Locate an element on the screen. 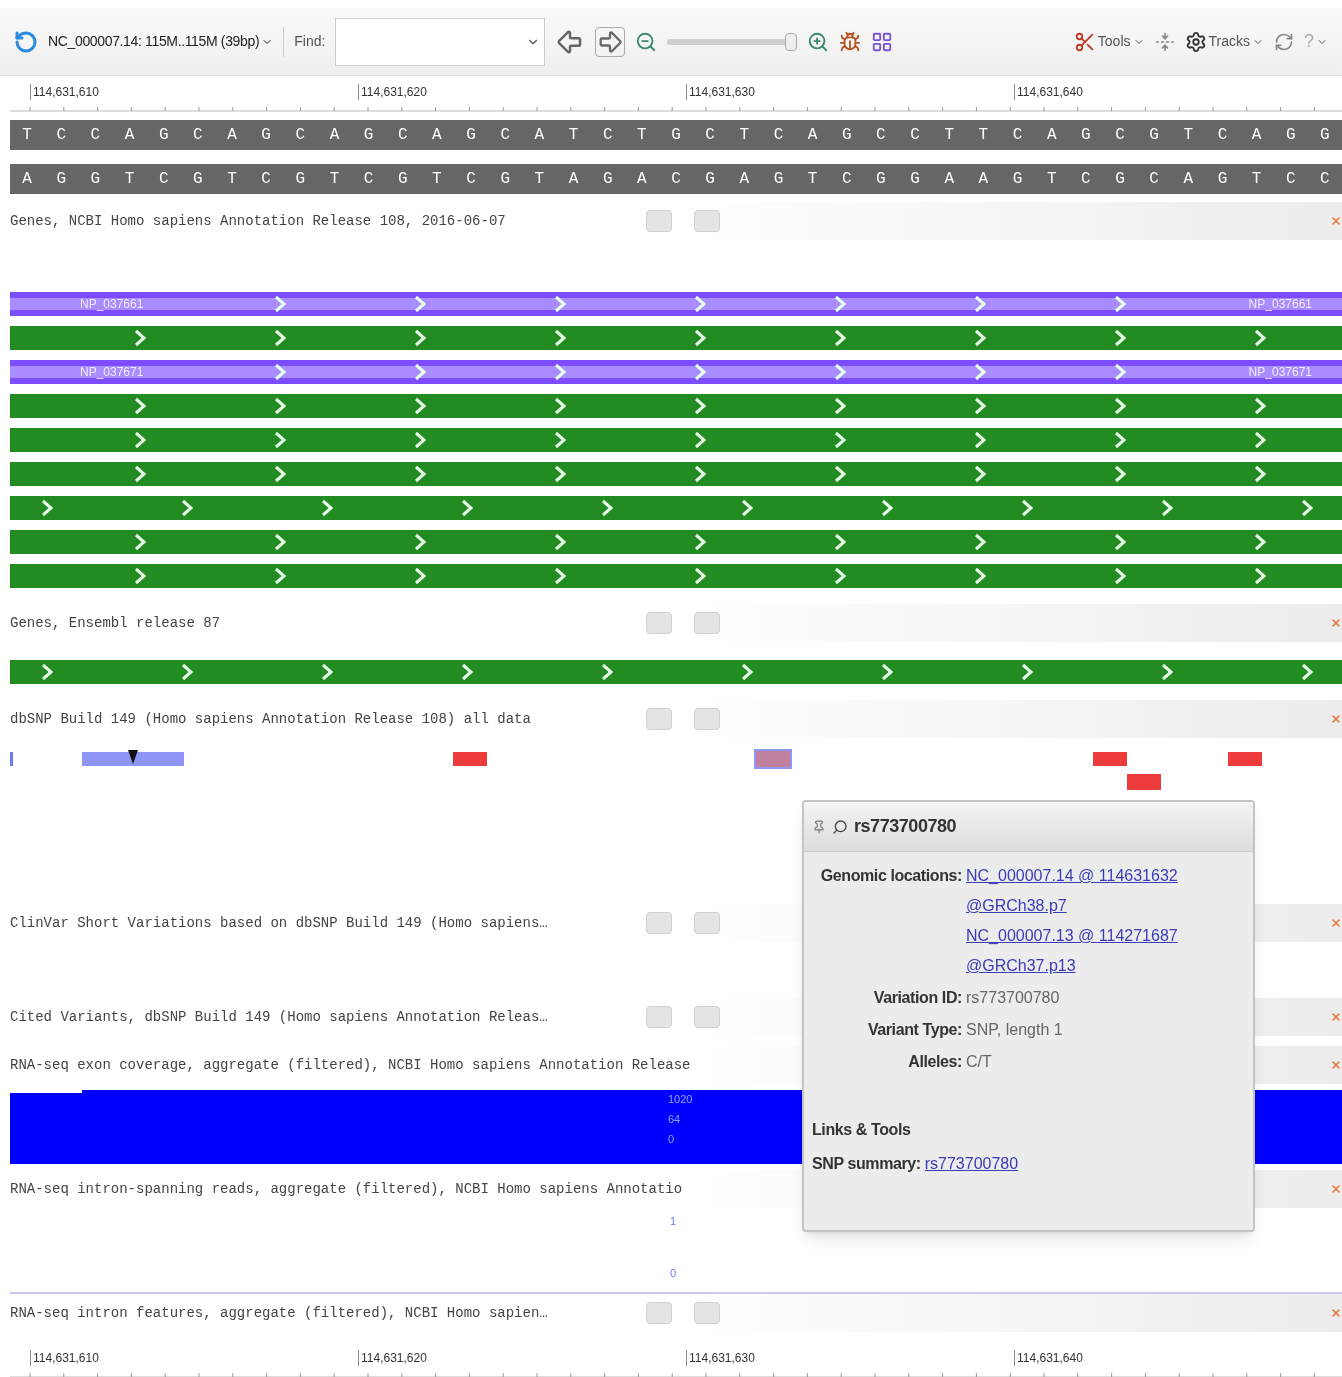  location-link: @GRCh38.p7 is located at coordinates (1105, 906).